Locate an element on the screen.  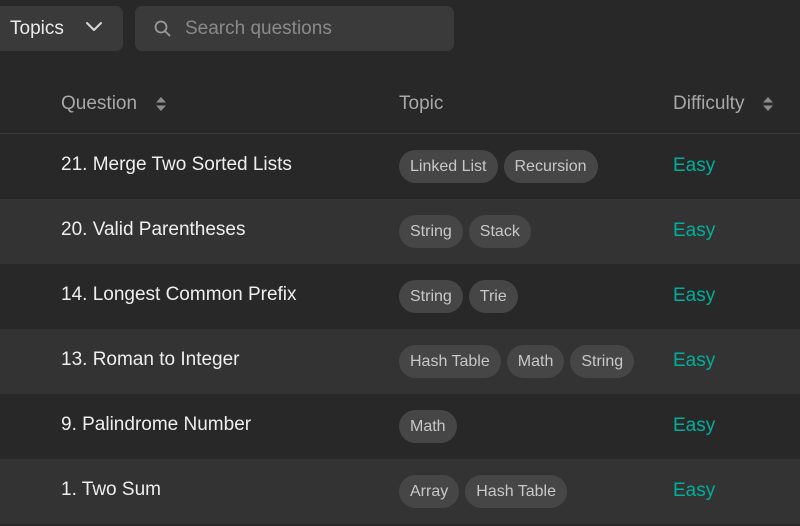
toolbar: Topics is located at coordinates (400, 29).